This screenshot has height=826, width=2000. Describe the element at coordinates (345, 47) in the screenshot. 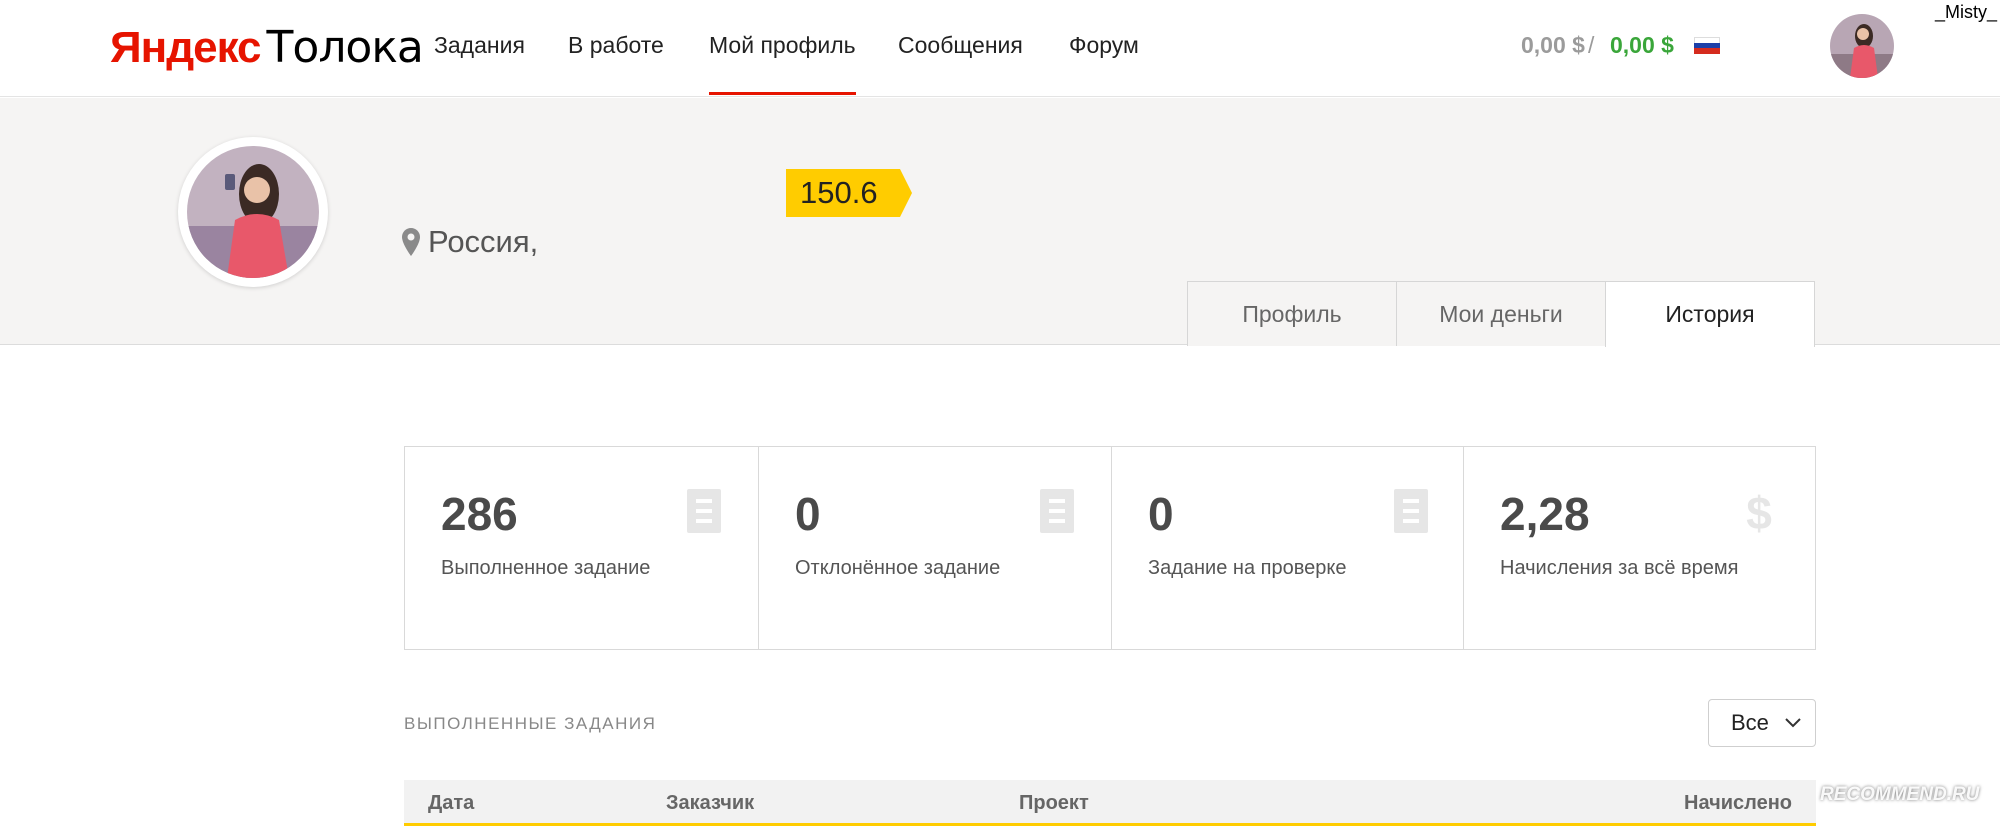

I see `logo-product: Толока` at that location.